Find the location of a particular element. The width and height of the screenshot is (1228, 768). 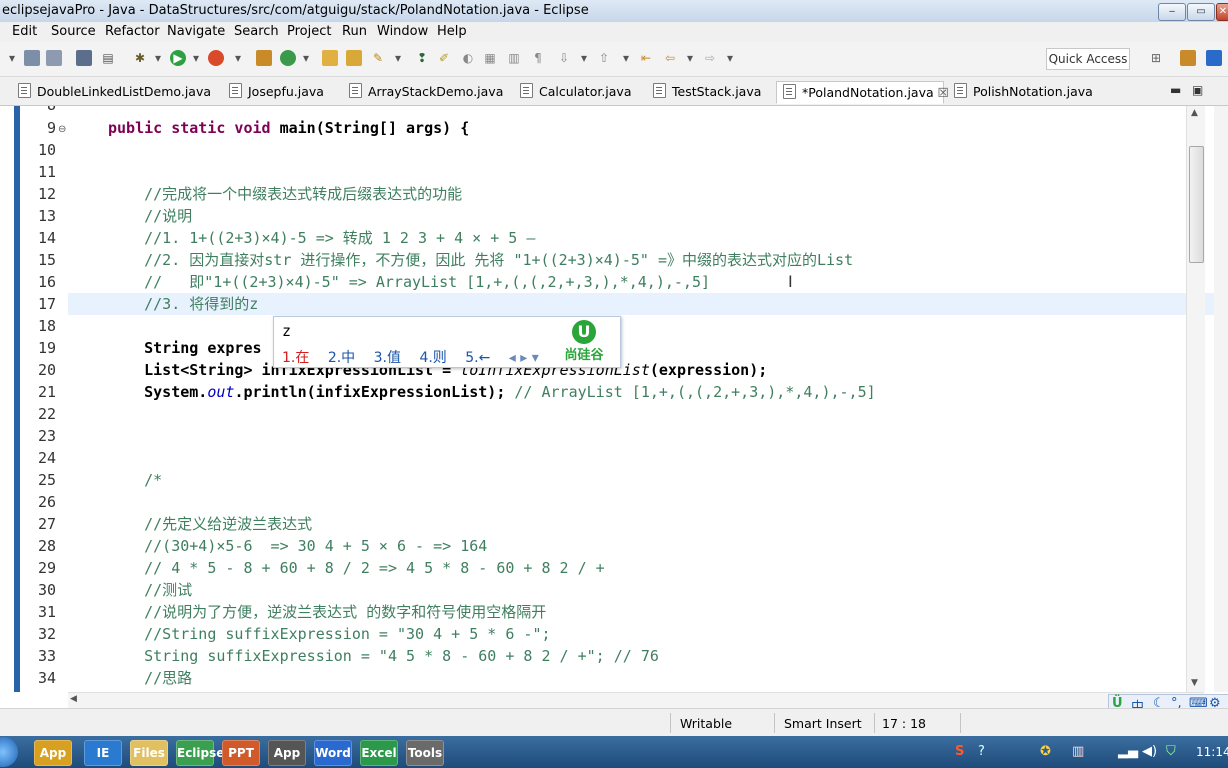

new-package-icon is located at coordinates (264, 58).